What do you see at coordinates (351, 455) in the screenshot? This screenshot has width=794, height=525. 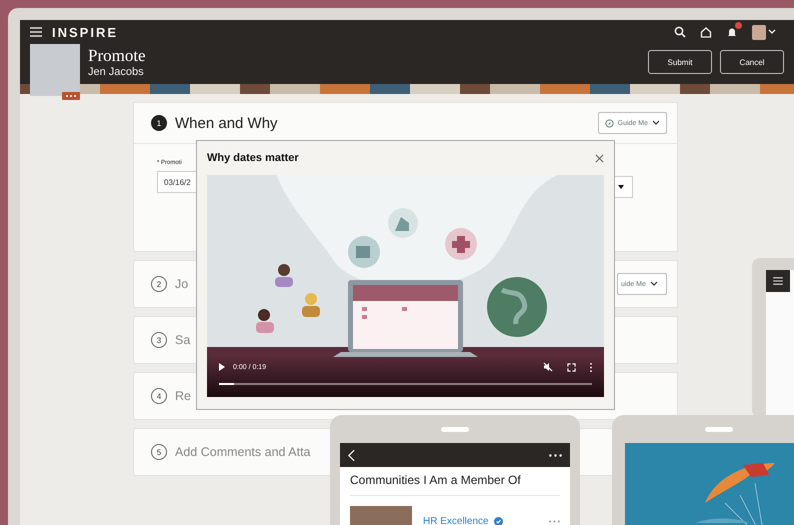 I see `back-icon` at bounding box center [351, 455].